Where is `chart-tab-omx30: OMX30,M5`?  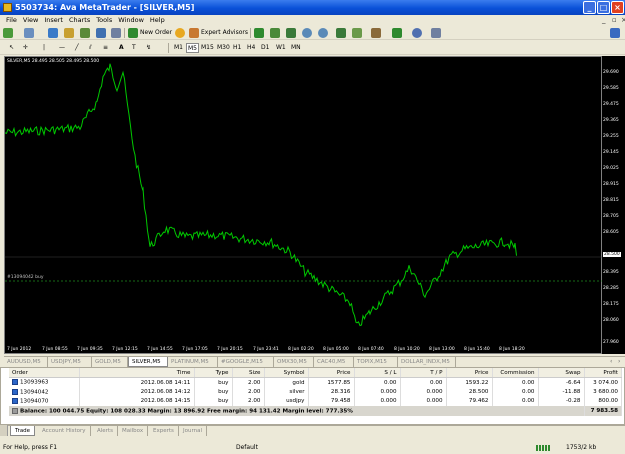 chart-tab-omx30: OMX30,M5 is located at coordinates (294, 362).